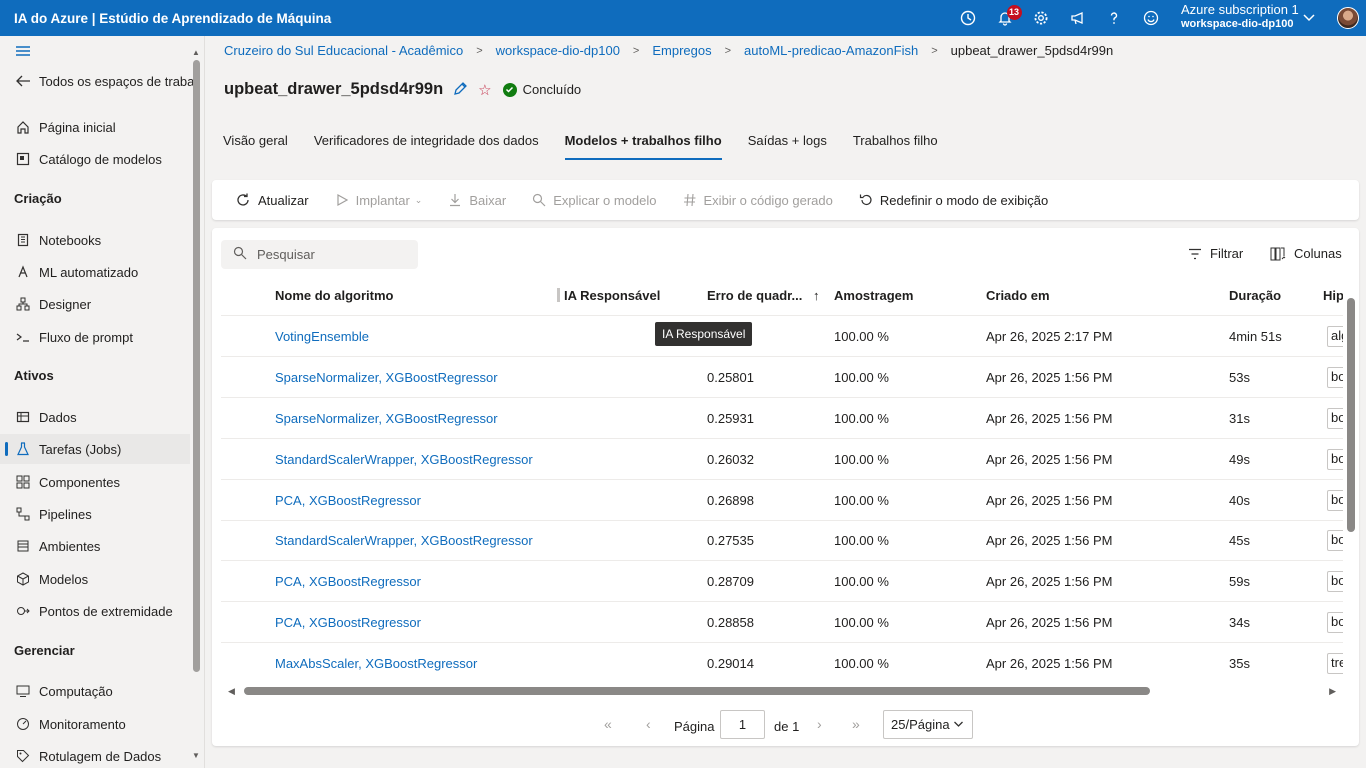 The height and width of the screenshot is (768, 1366). I want to click on breadcrumb-link: Cruzeiro do Sul Educacional - Acadêmico, so click(343, 50).